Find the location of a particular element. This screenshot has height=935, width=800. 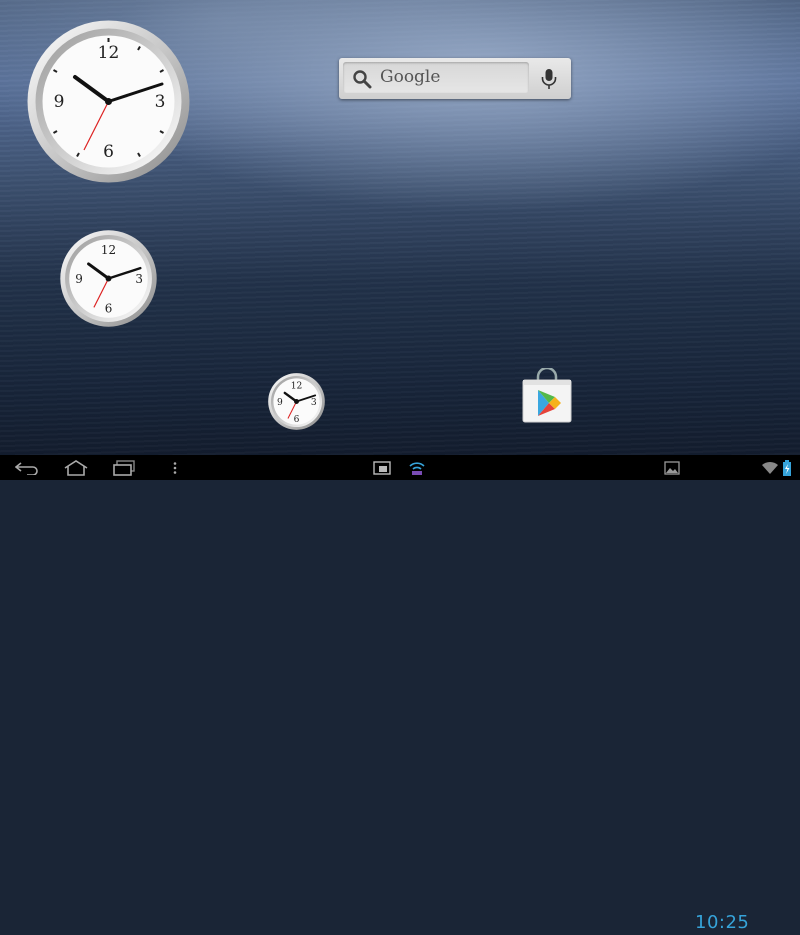

menu-button is located at coordinates (175, 467).